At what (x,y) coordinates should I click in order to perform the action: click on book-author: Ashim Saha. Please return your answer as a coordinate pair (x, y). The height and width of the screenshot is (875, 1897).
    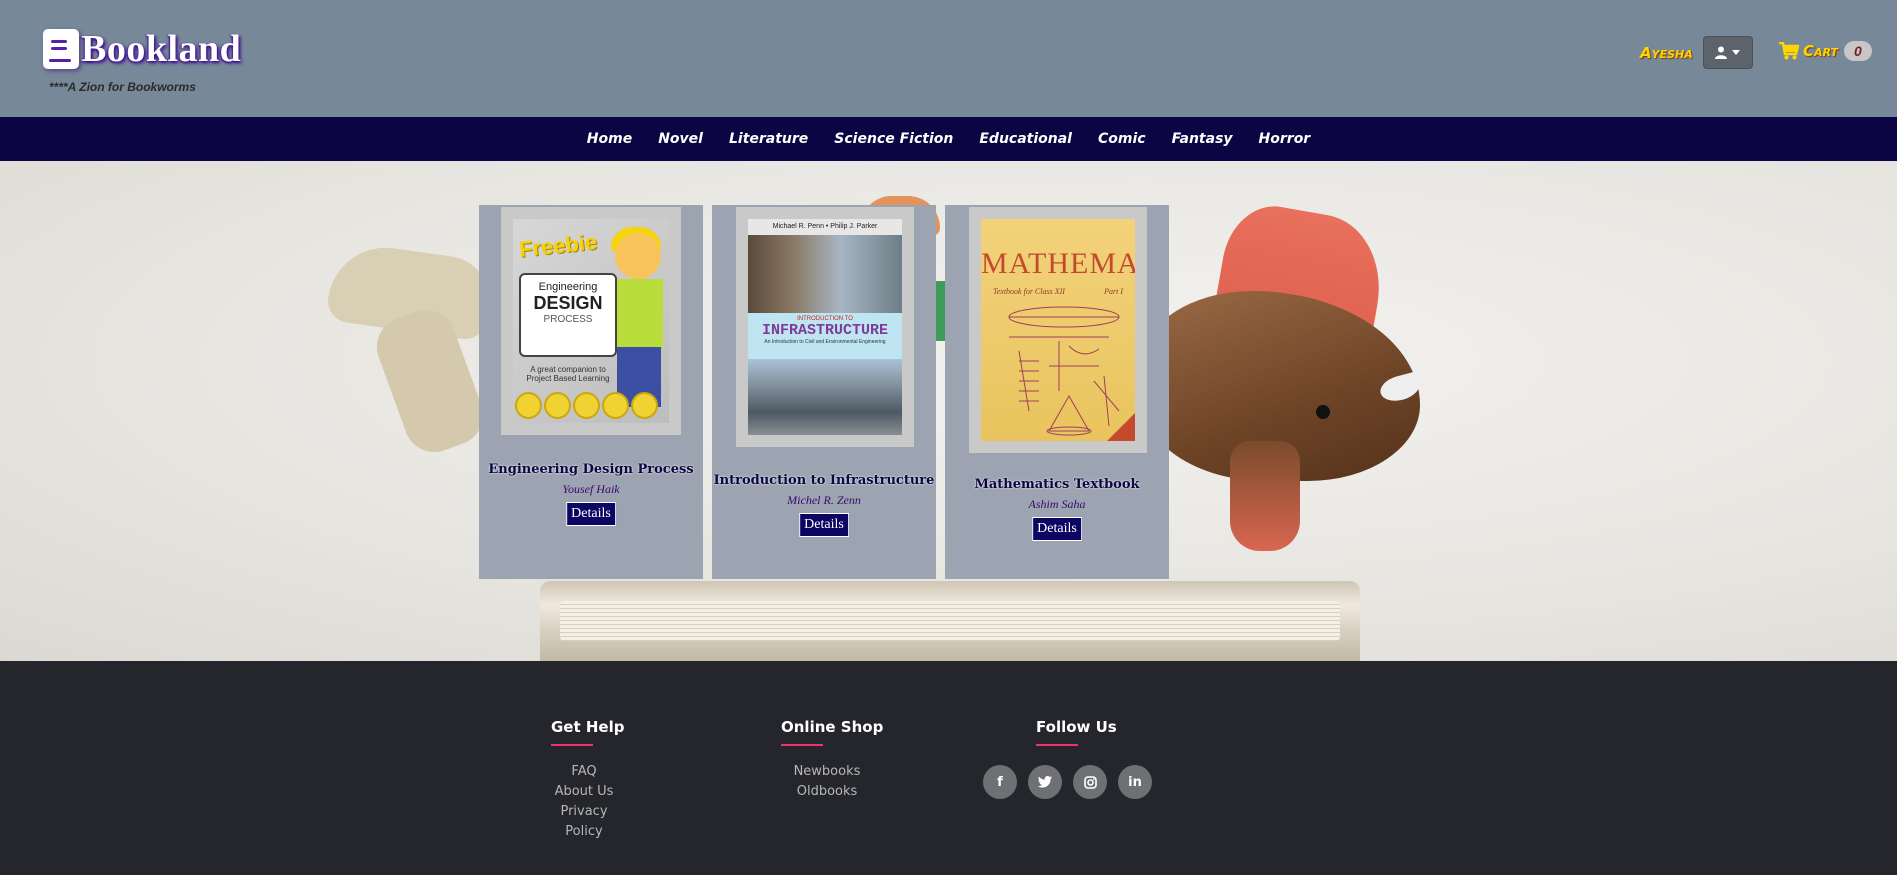
    Looking at the image, I should click on (1057, 504).